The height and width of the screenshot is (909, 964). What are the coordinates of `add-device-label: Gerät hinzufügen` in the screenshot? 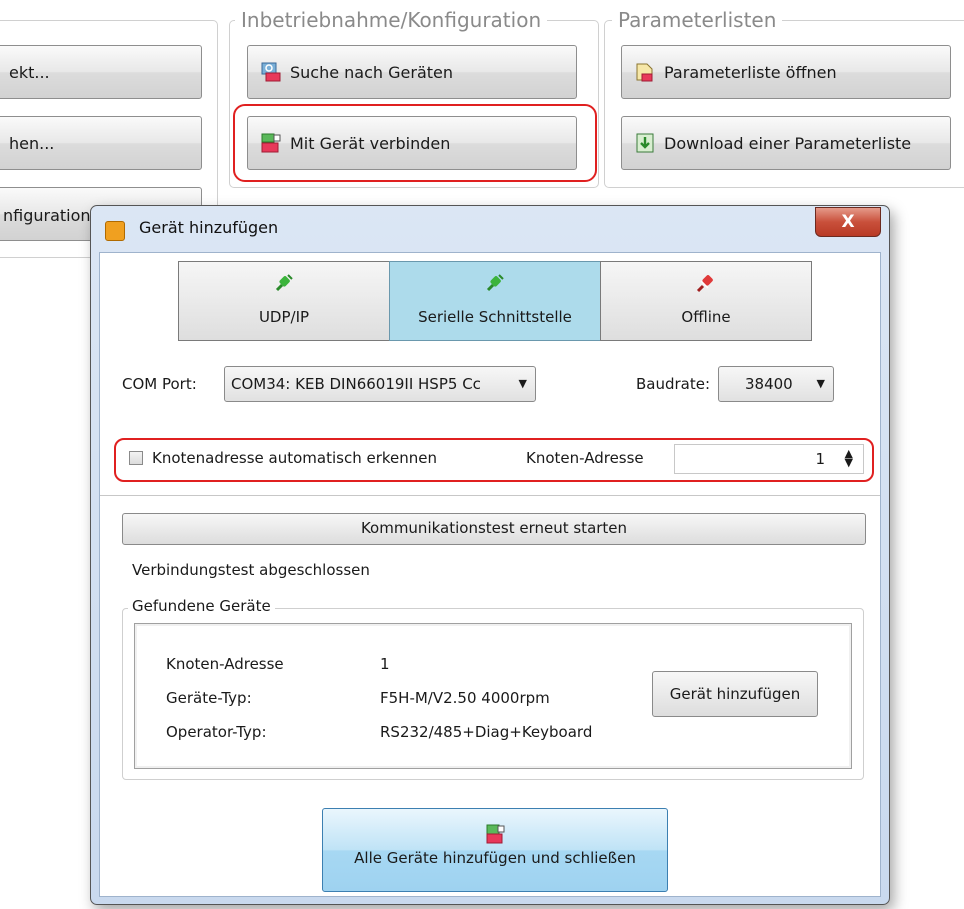 It's located at (735, 694).